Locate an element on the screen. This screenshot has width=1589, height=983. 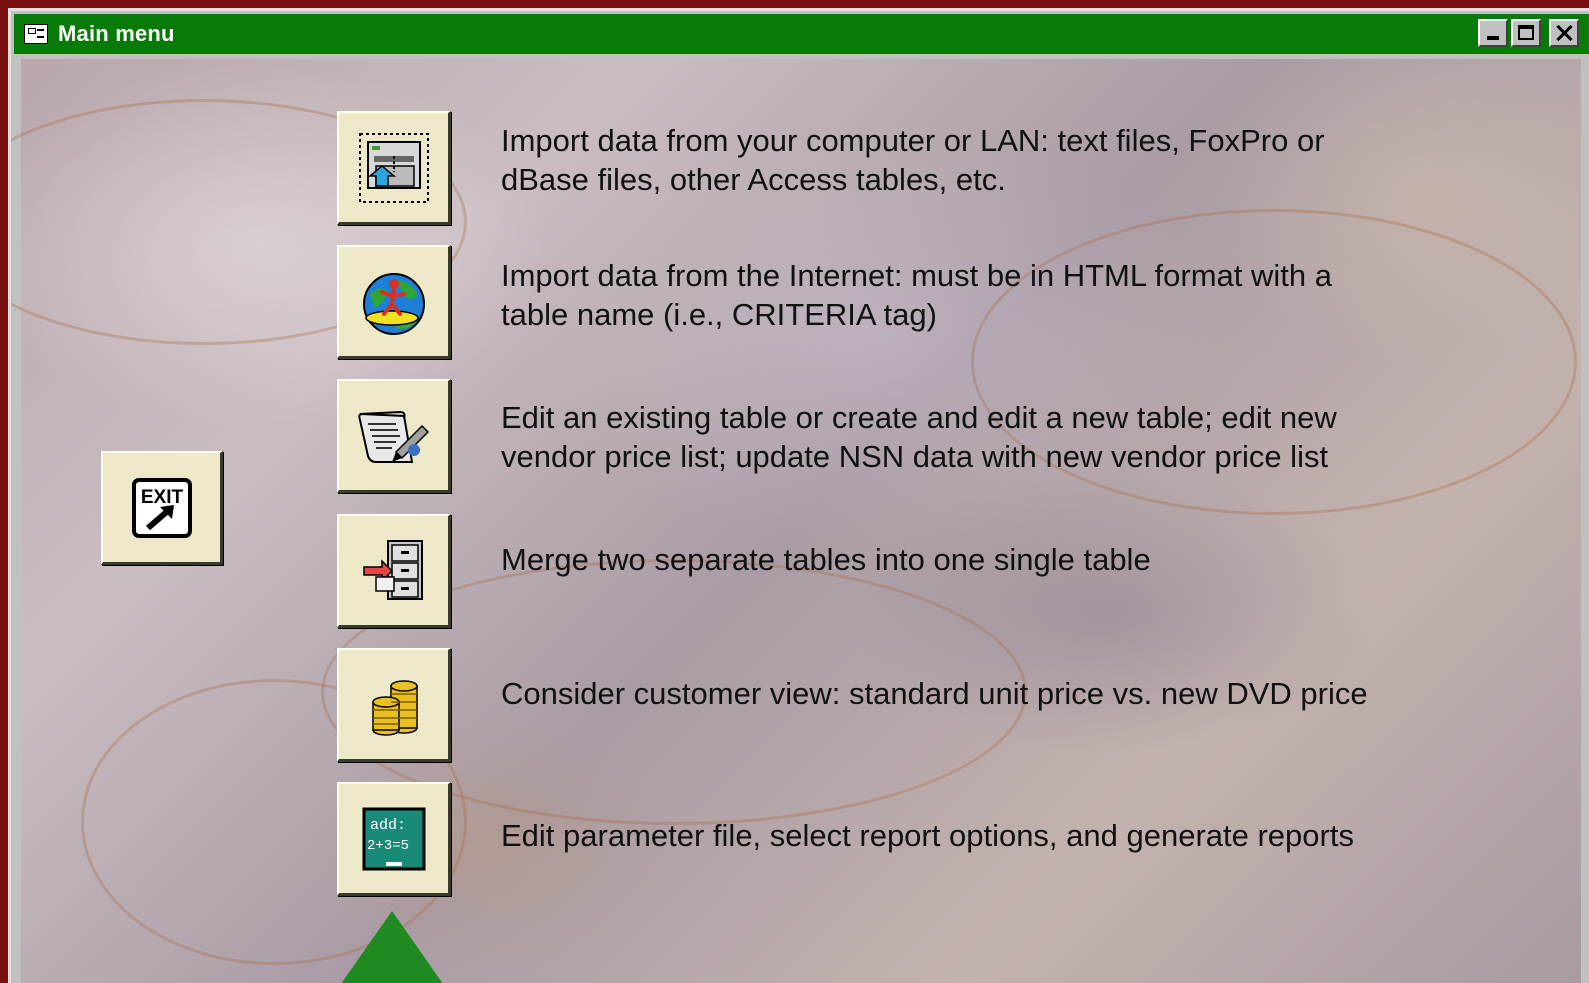
form-icon is located at coordinates (36, 34).